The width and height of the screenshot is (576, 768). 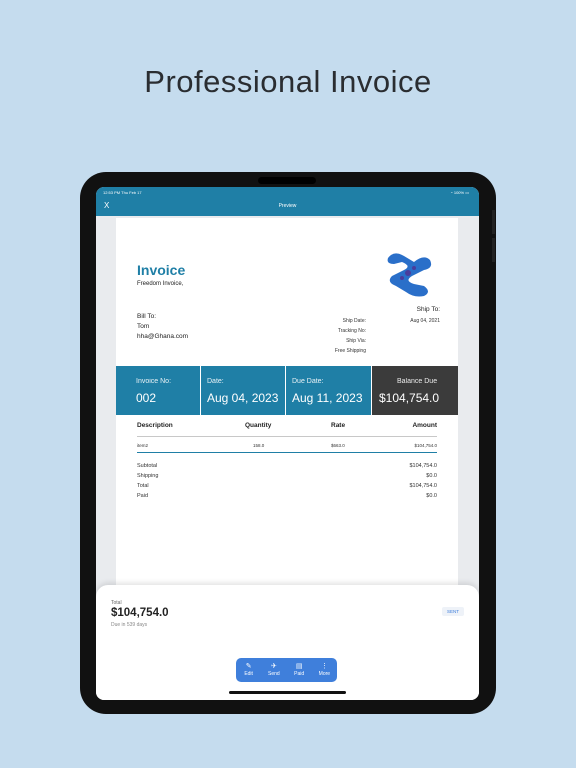 What do you see at coordinates (163, 336) in the screenshot?
I see `bill-to-email: hha@Ghana.com` at bounding box center [163, 336].